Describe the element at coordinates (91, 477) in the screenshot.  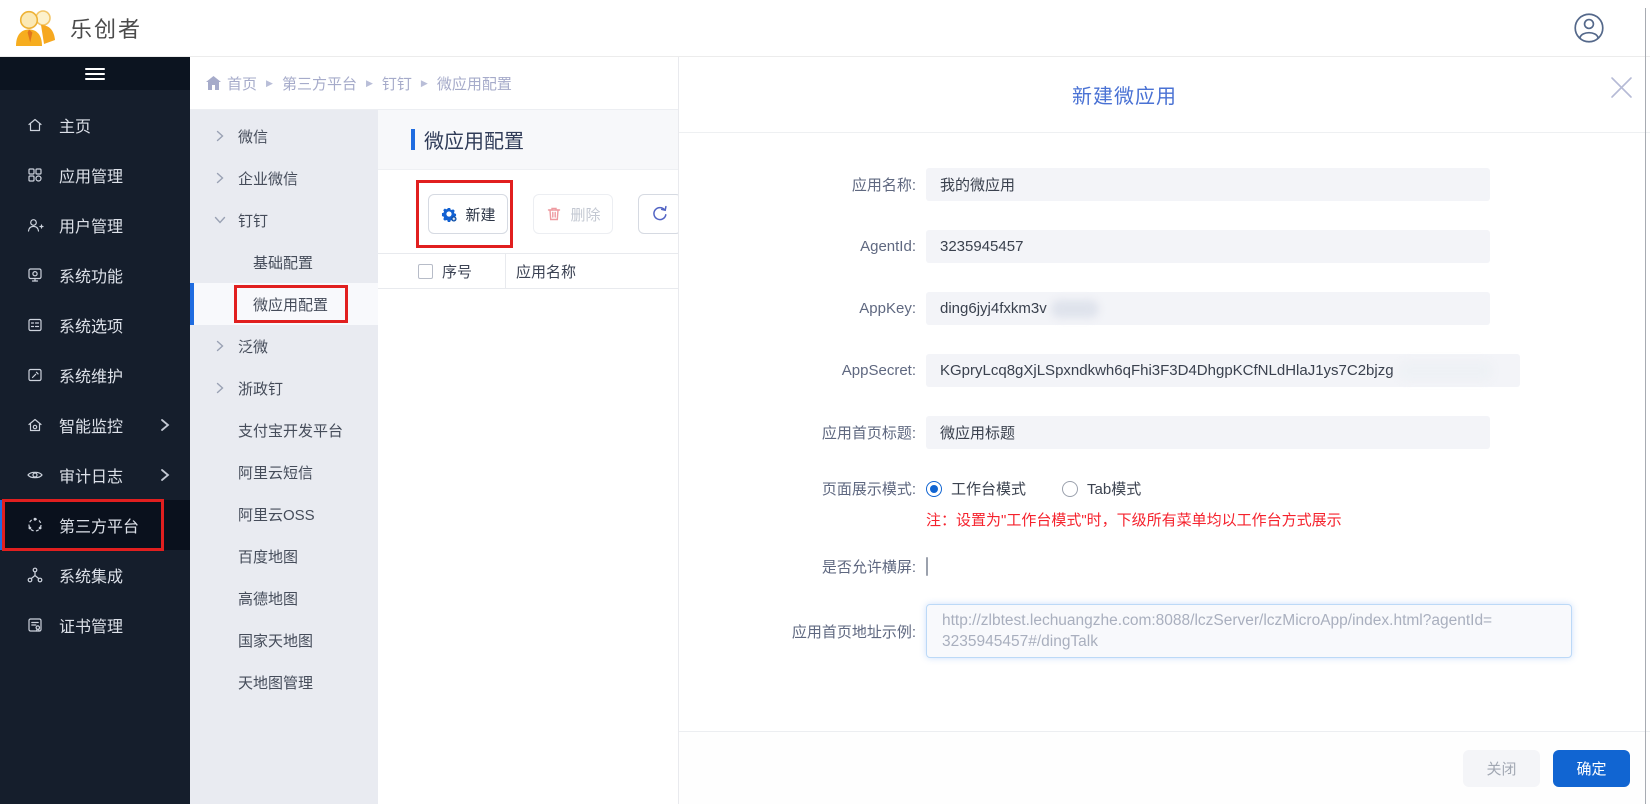
I see `sidebar-item-label: 审计日志` at that location.